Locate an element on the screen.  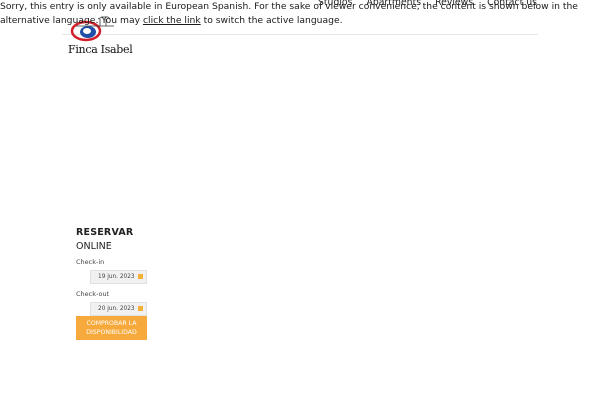
notice-text-end: to switch the active language. is located at coordinates (271, 20).